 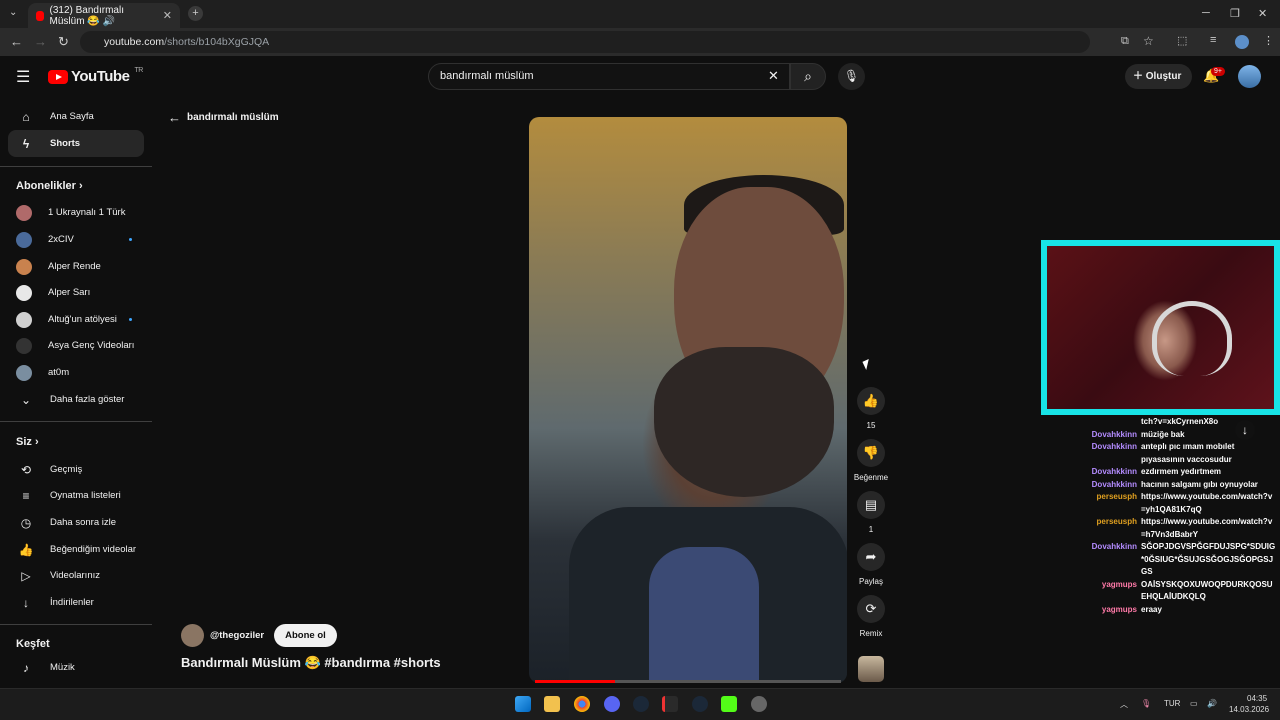 I want to click on sidebar-item-downloads: ↓ İndirilenler, so click(x=76, y=602).